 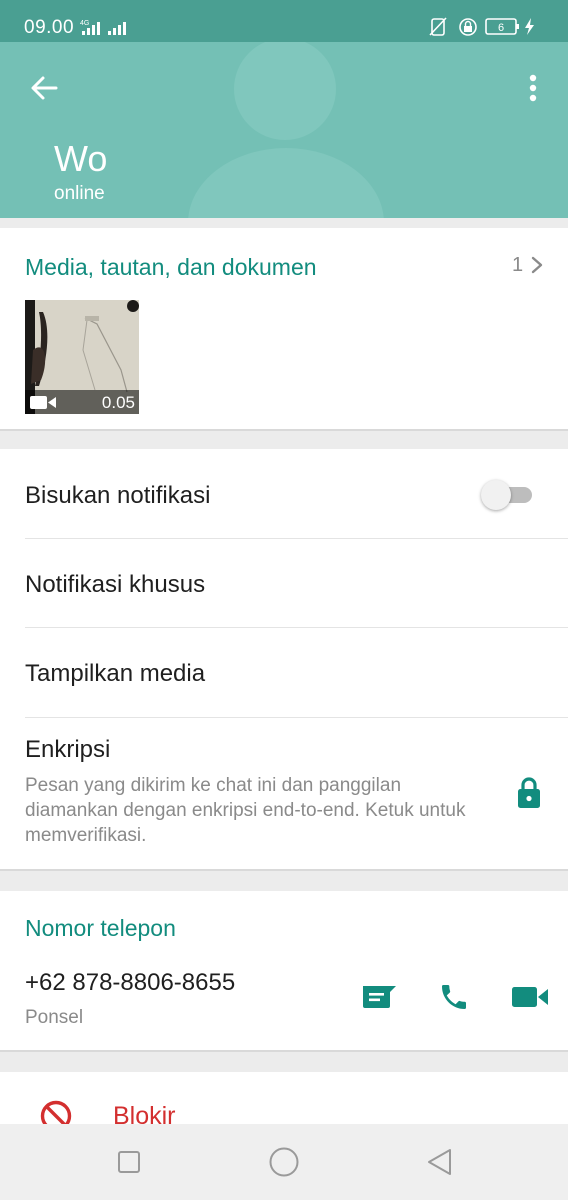 I want to click on video-duration: 0.05, so click(x=118, y=402).